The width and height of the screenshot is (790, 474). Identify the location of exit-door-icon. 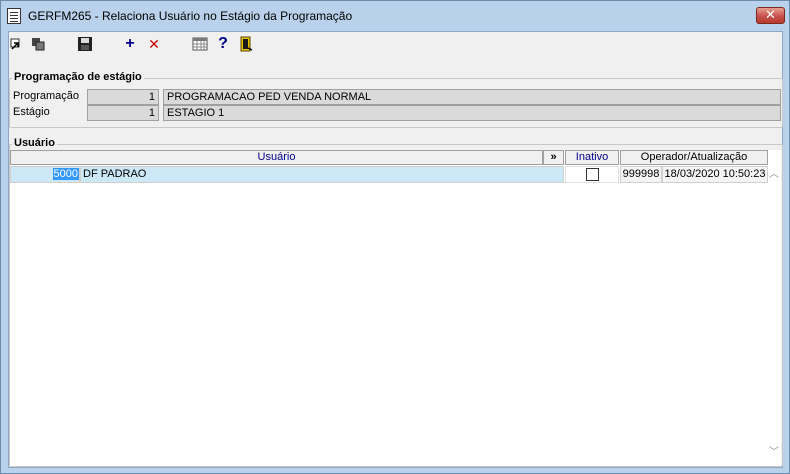
(246, 44).